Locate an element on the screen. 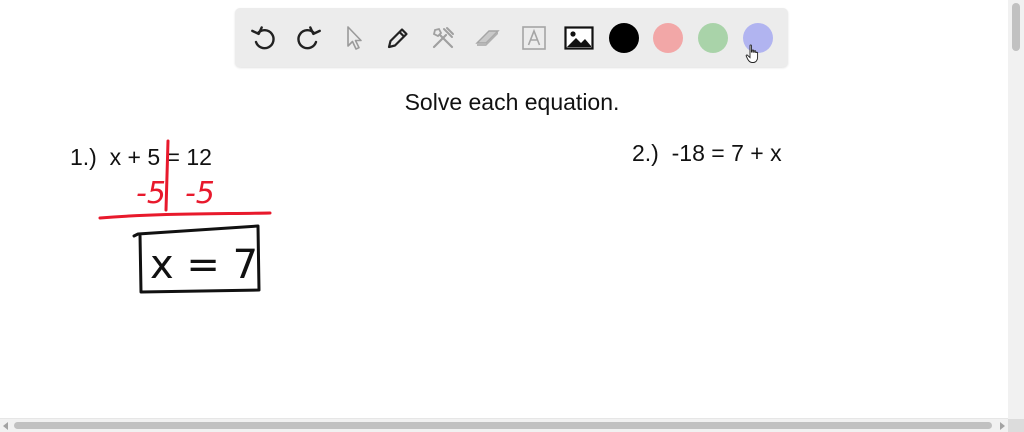 The image size is (1024, 432). text-tool-button is located at coordinates (534, 38).